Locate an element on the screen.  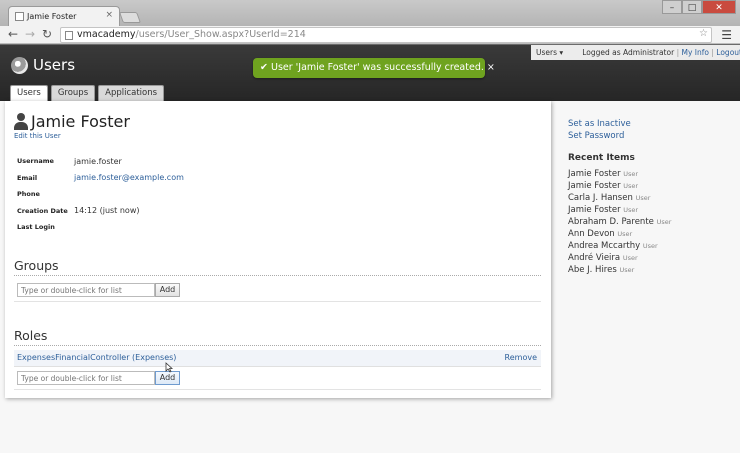
role-name-link: ExpensesFinancialController (Expenses) is located at coordinates (96, 357).